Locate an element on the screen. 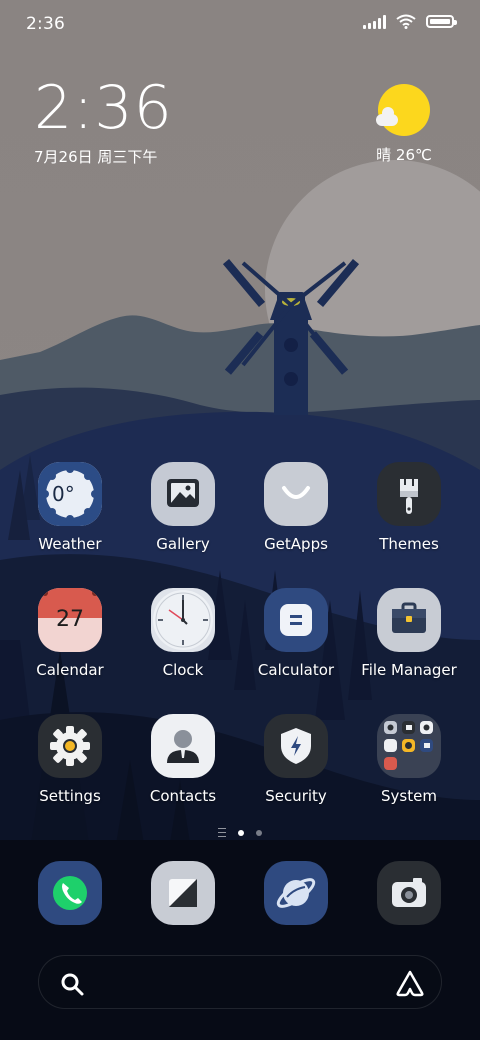  app-gallery: Gallery is located at coordinates (183, 507).